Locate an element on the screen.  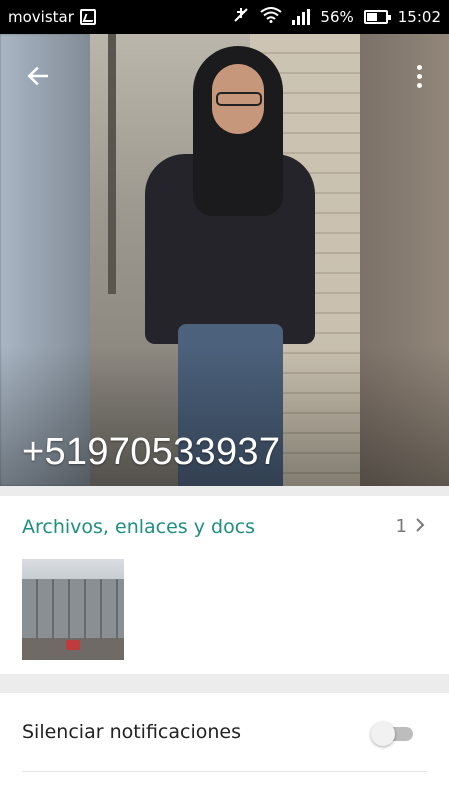
battery-fill is located at coordinates (371, 17).